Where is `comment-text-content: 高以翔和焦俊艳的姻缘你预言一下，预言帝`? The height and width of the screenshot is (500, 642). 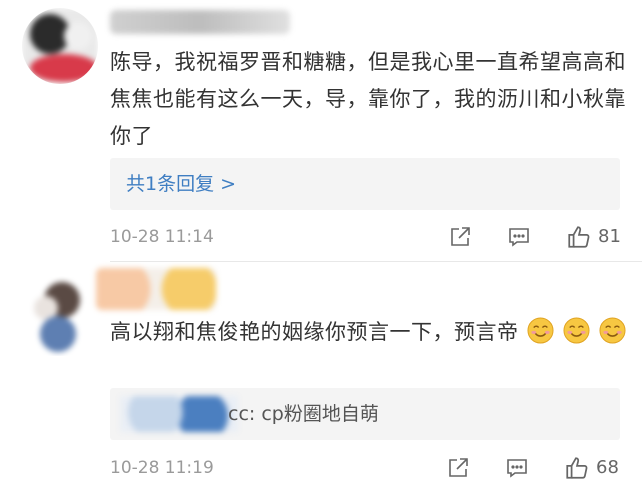
comment-text-content: 高以翔和焦俊艳的姻缘你预言一下，预言帝 is located at coordinates (314, 332).